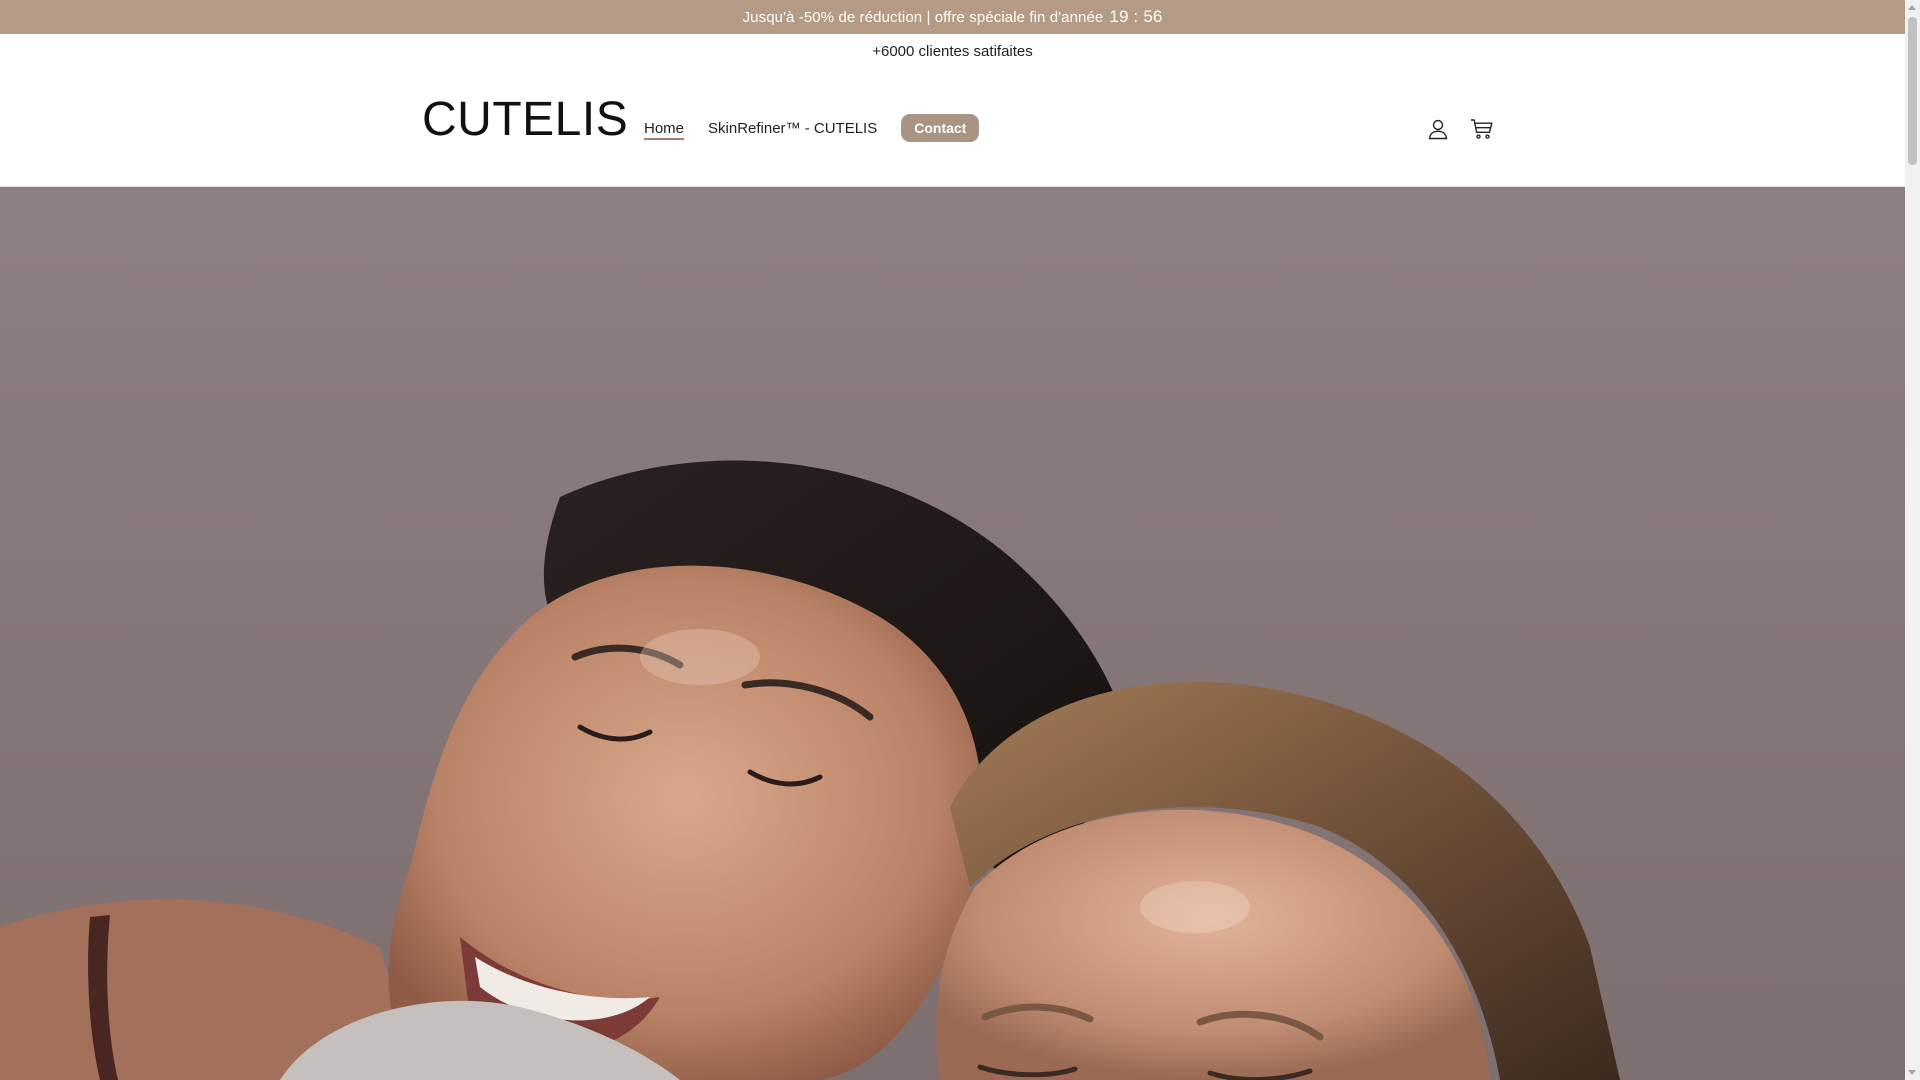 This screenshot has height=1080, width=1920. I want to click on page-scrollbar, so click(1912, 540).